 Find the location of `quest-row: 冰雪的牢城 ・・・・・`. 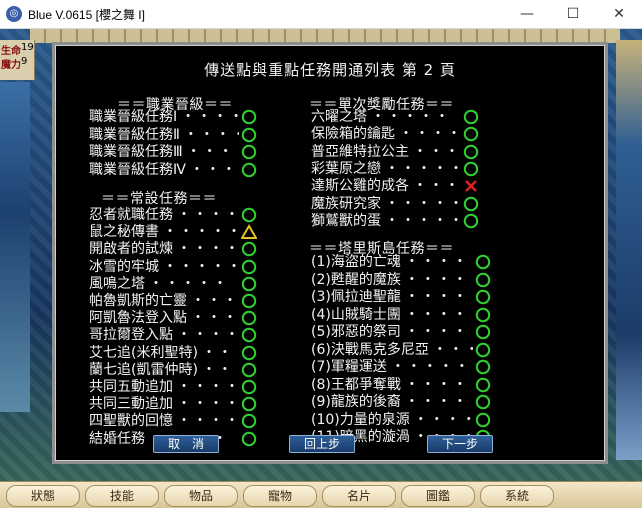

quest-row: 冰雪的牢城 ・・・・・ is located at coordinates (174, 267).